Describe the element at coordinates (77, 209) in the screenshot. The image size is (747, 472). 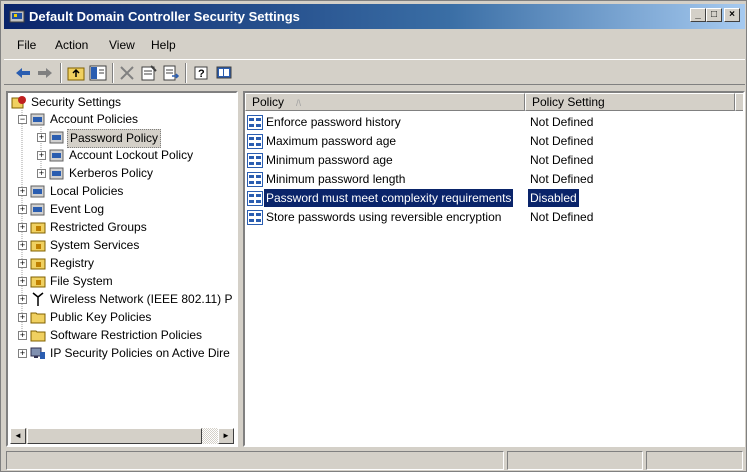
I see `tree-item-label: Event Log` at that location.